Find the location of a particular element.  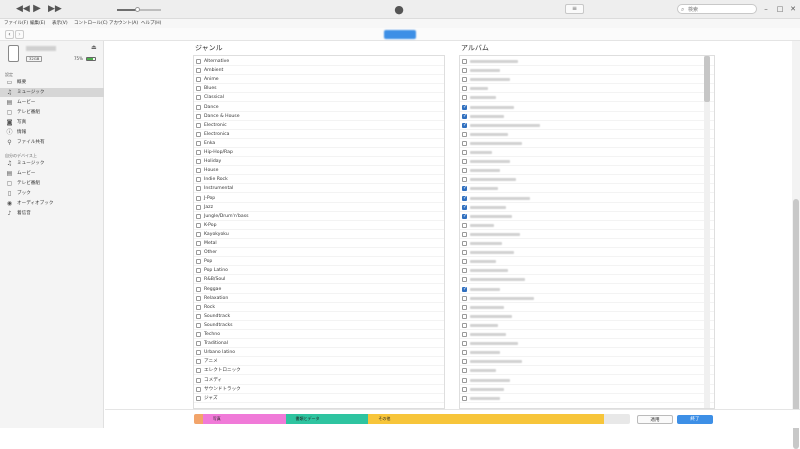

sidebar-settings-item: ⚲ ファイル共有 is located at coordinates (52, 142).